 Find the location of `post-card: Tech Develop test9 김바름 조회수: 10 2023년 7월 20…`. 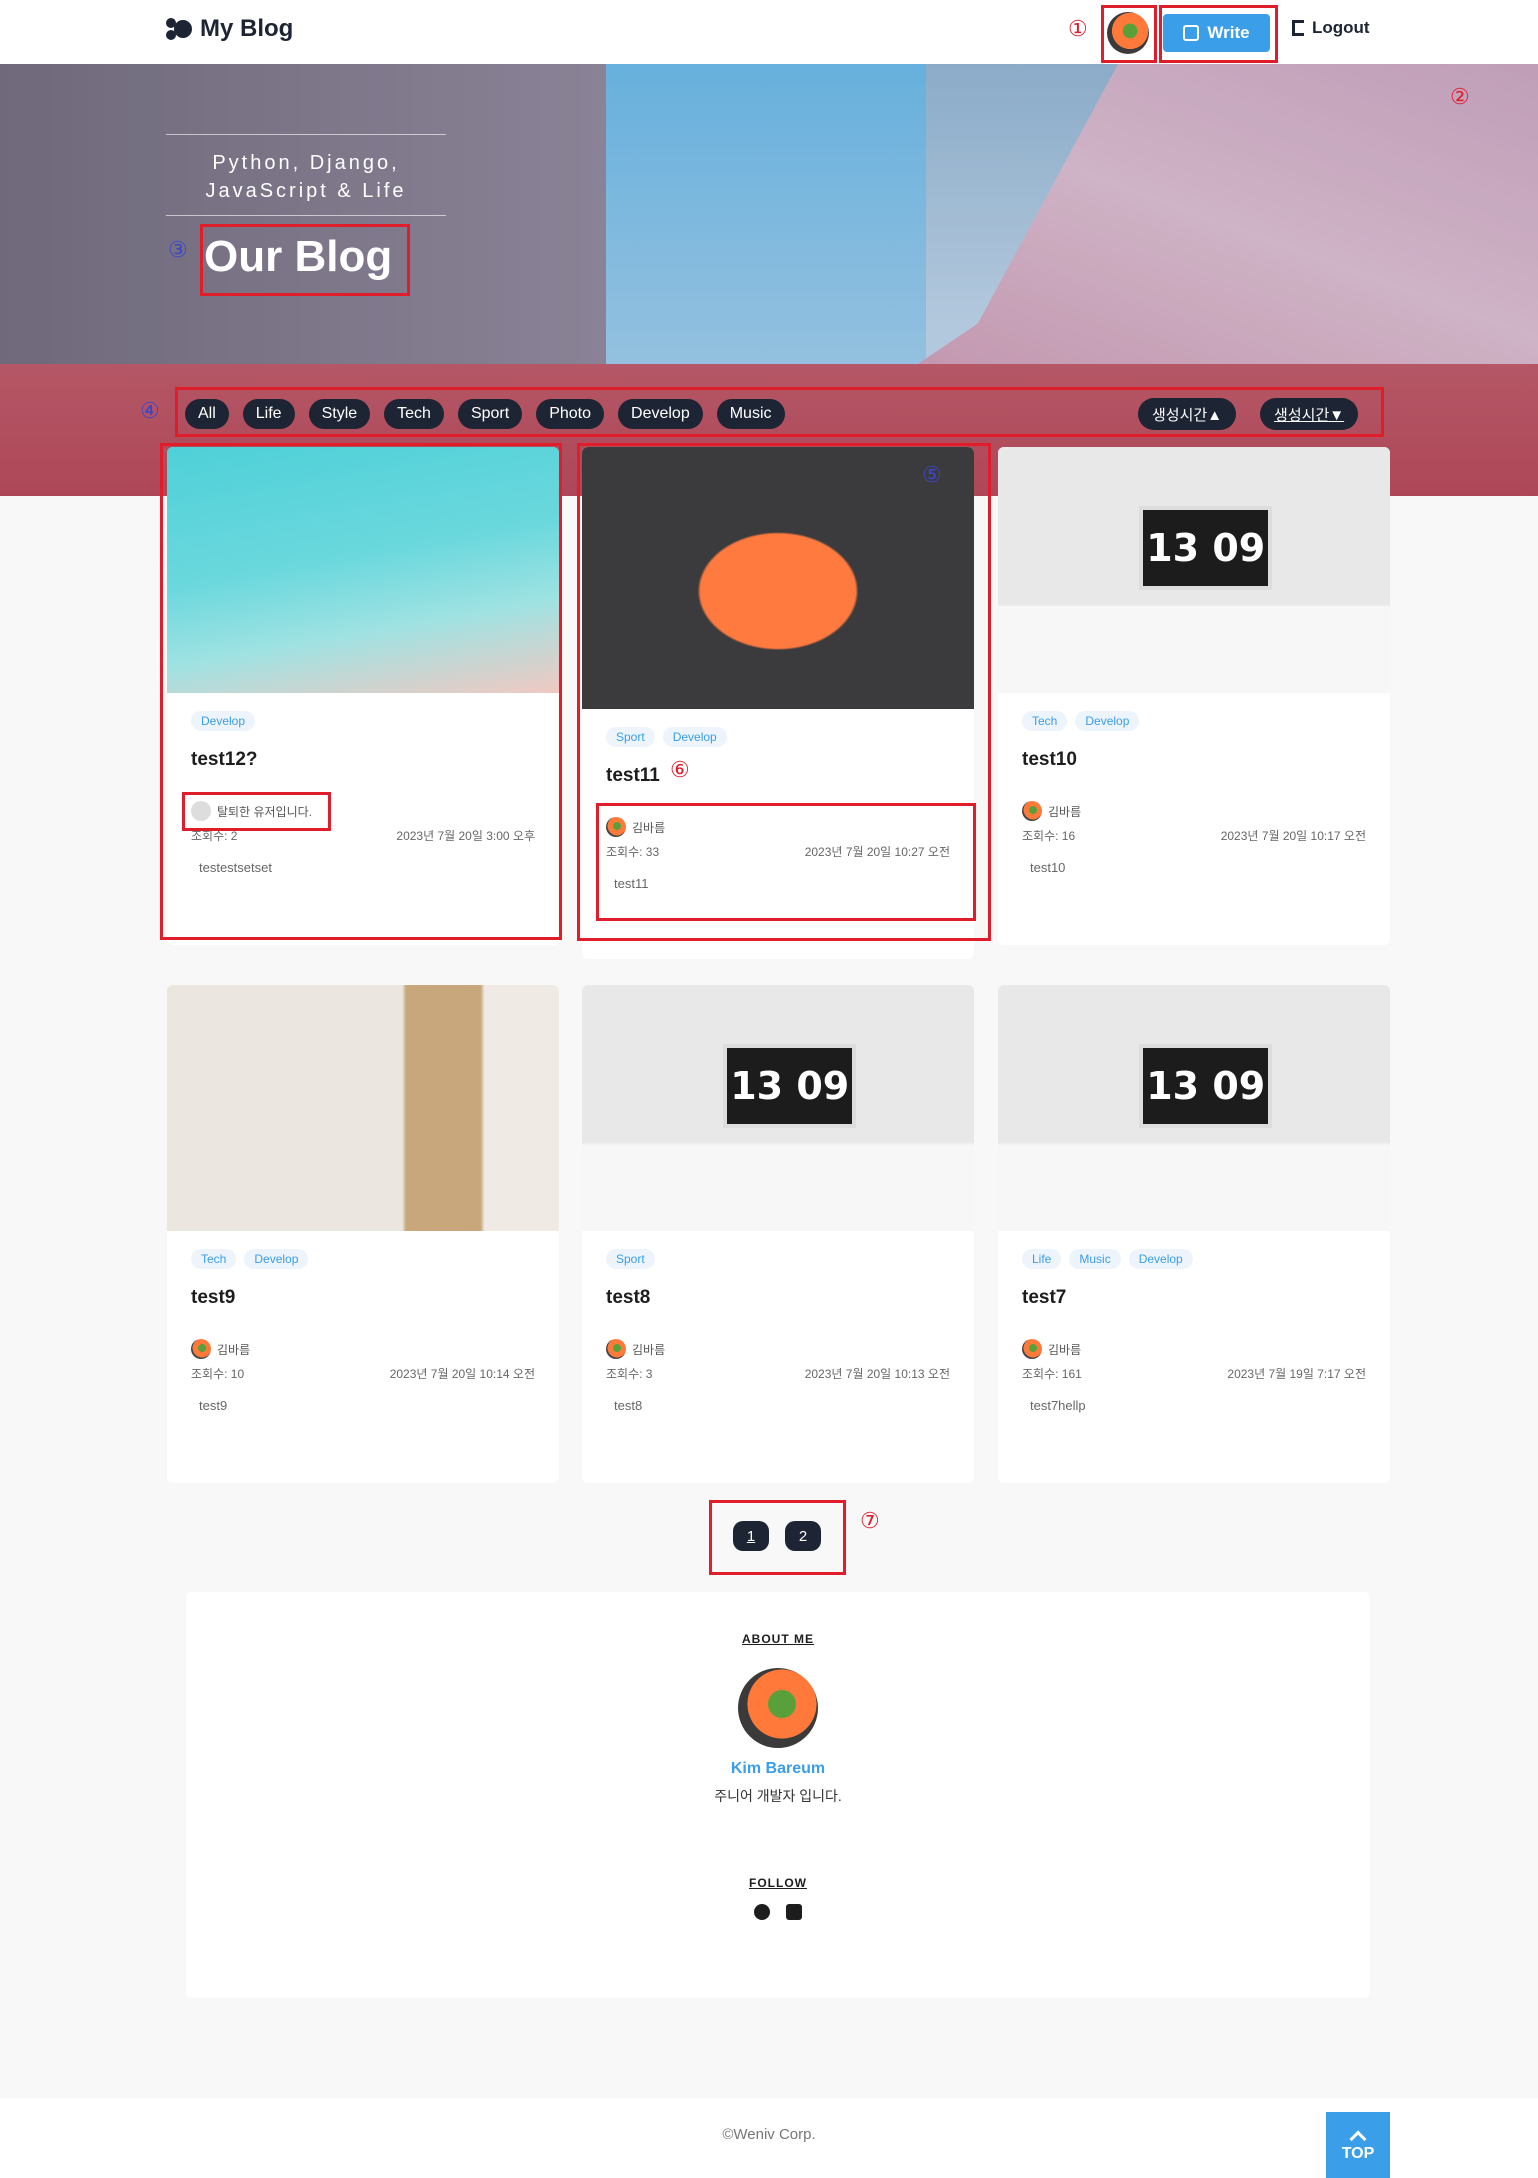

post-card: Tech Develop test9 김바름 조회수: 10 2023년 7월 20… is located at coordinates (363, 1234).